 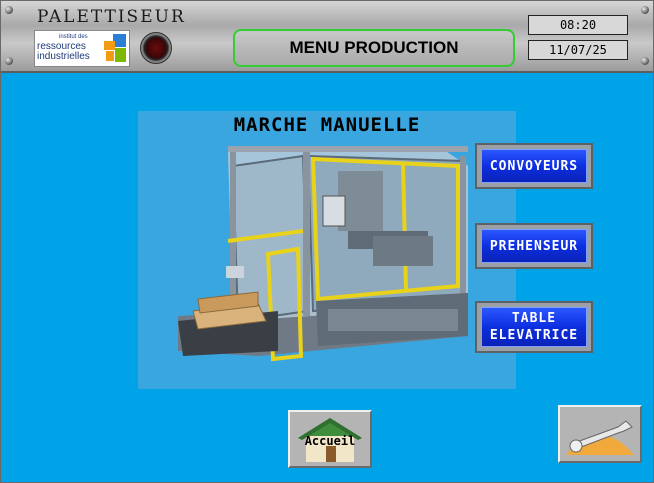 What do you see at coordinates (82, 48) in the screenshot?
I see `company-logo: institut des ressources industrielles` at bounding box center [82, 48].